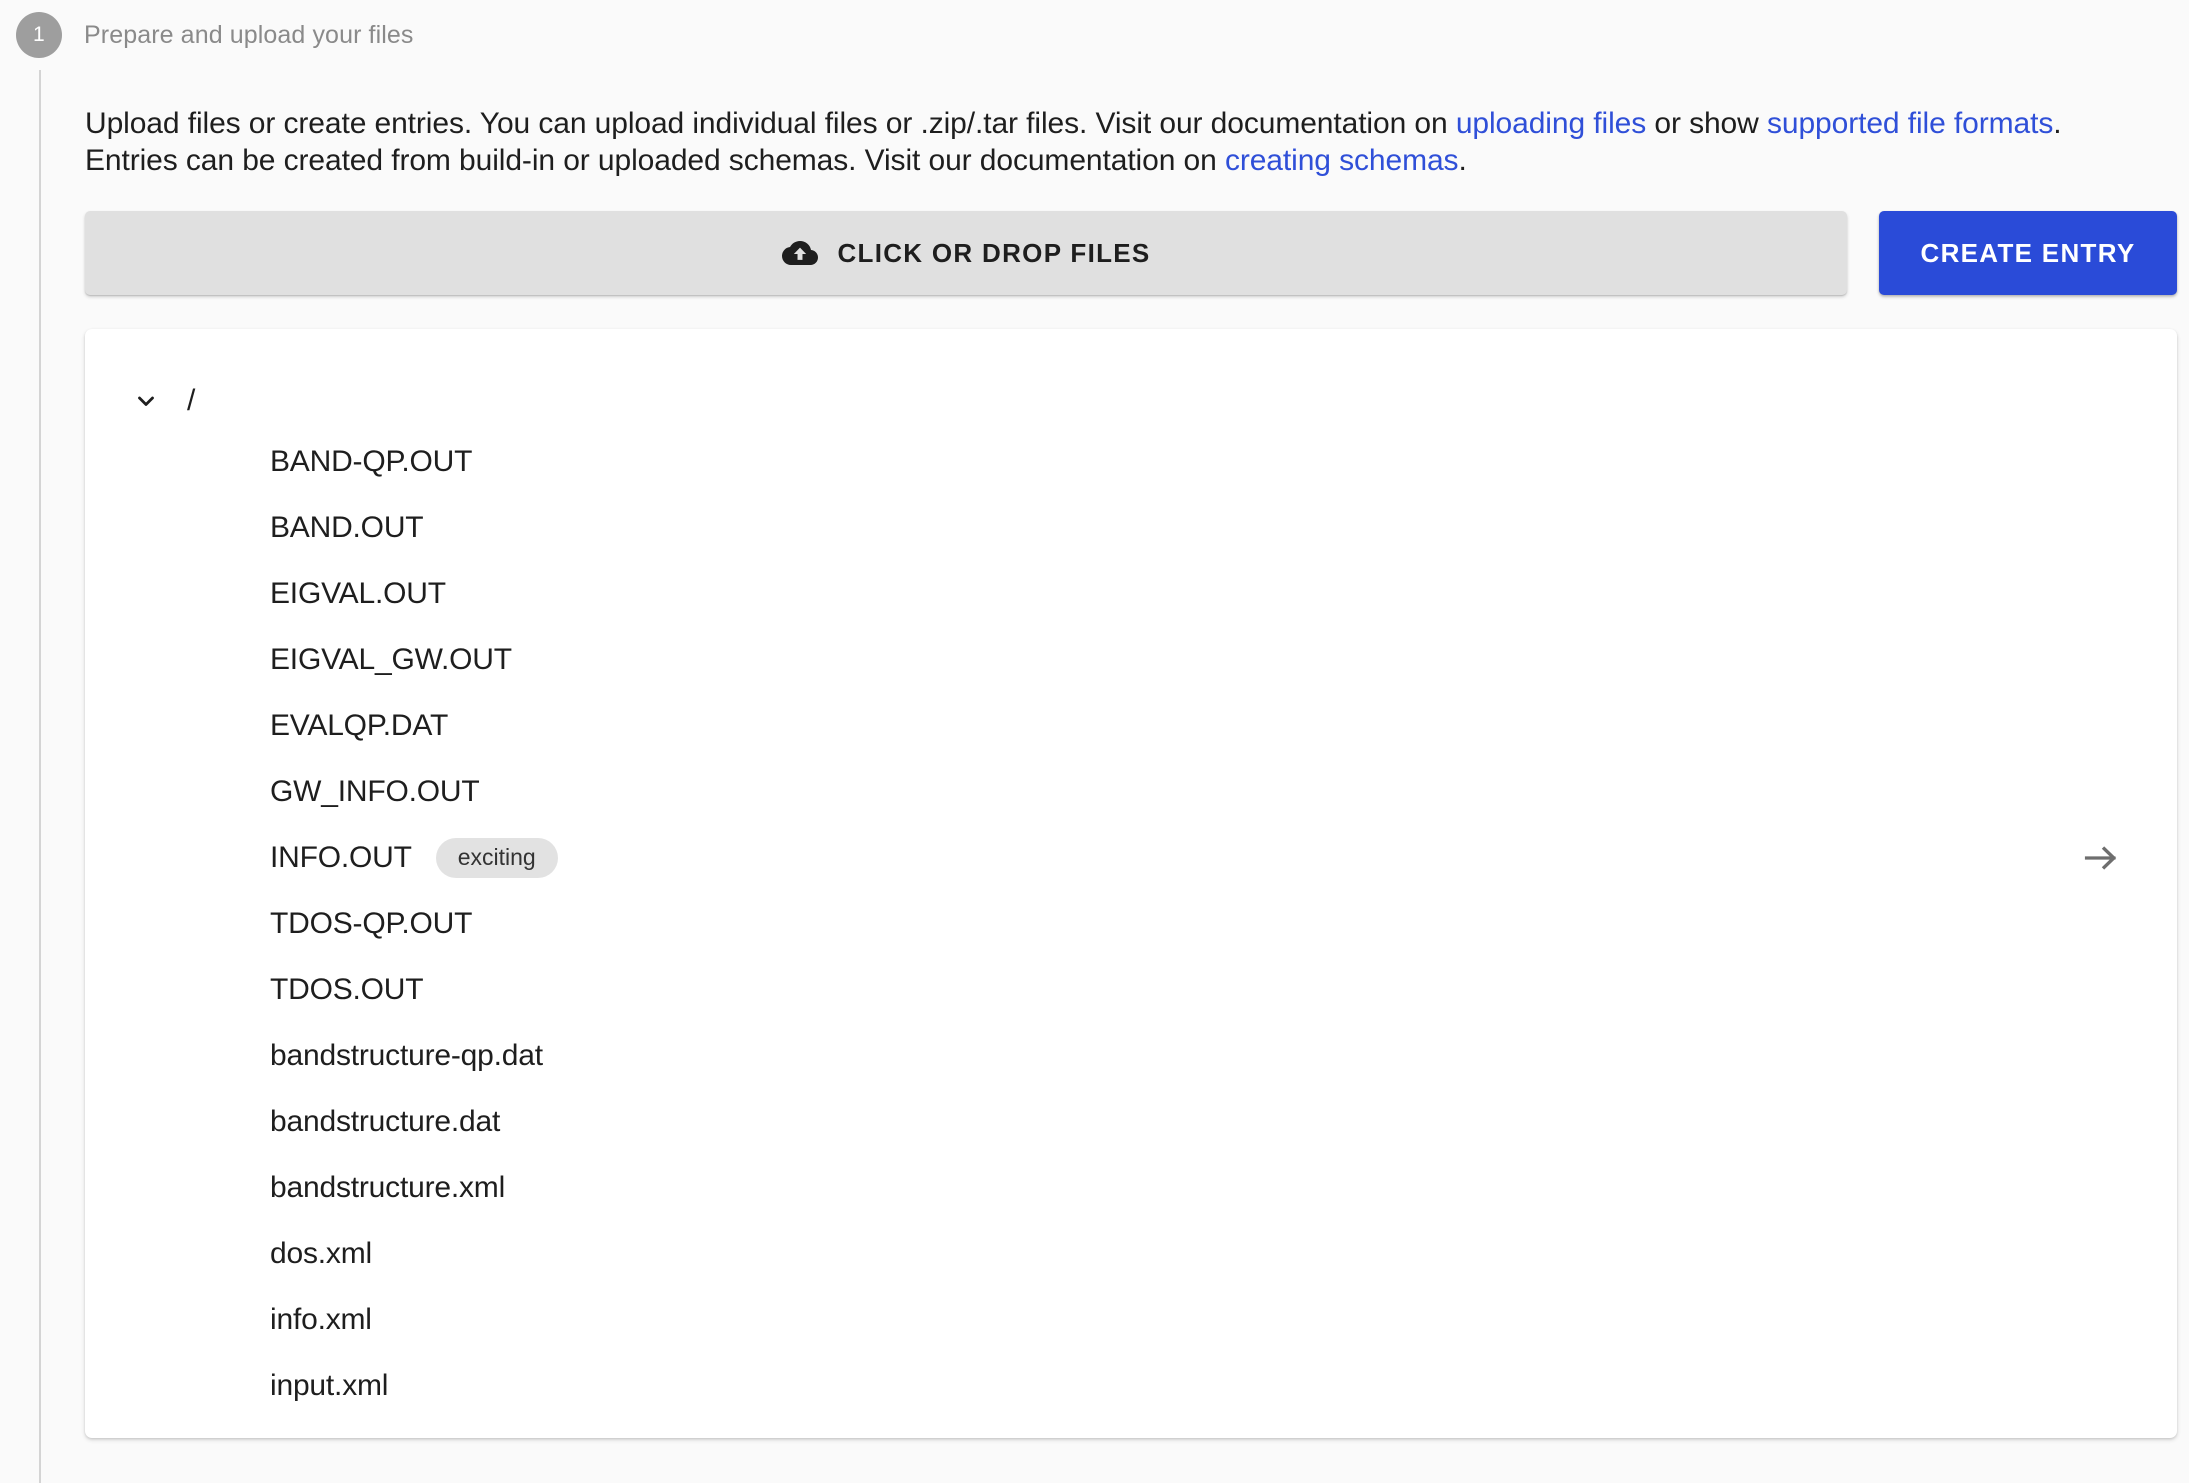  I want to click on cloud-upload-icon, so click(800, 253).